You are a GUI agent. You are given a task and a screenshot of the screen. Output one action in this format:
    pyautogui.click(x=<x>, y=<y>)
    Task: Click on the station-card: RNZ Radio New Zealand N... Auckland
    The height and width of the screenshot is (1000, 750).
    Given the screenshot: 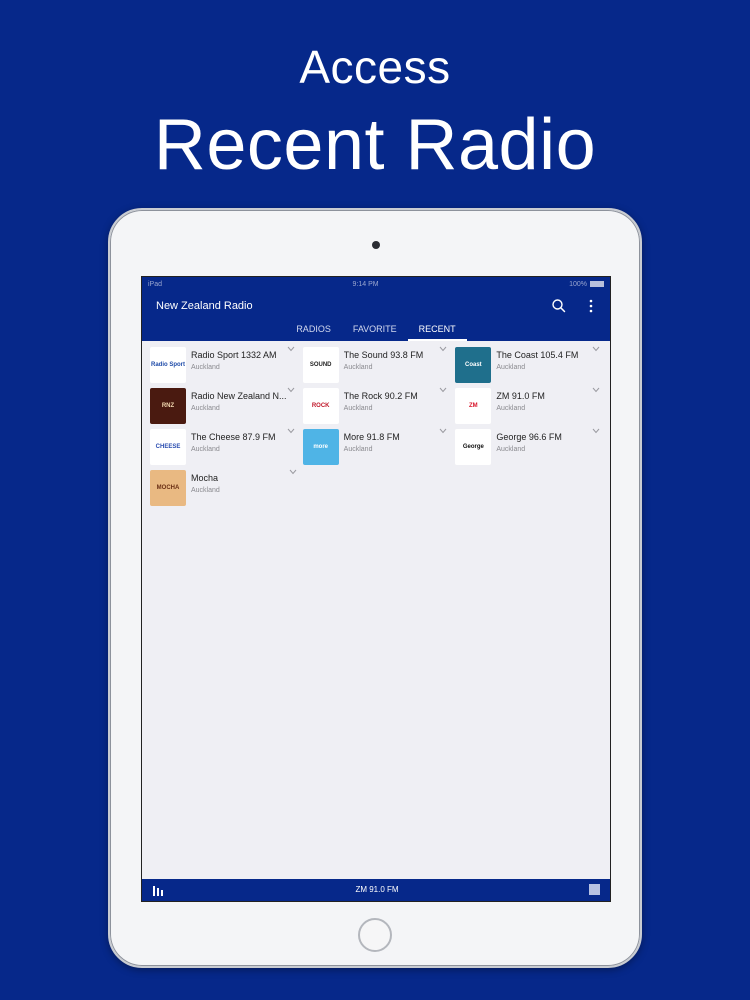 What is the action you would take?
    pyautogui.click(x=224, y=405)
    